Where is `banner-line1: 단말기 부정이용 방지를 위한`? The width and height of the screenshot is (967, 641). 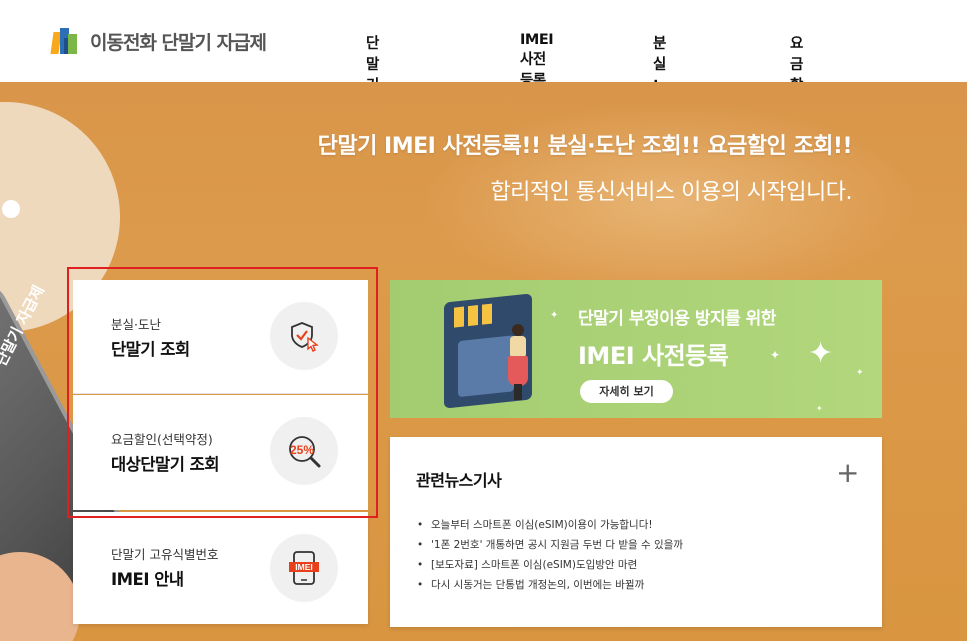 banner-line1: 단말기 부정이용 방지를 위한 is located at coordinates (677, 319).